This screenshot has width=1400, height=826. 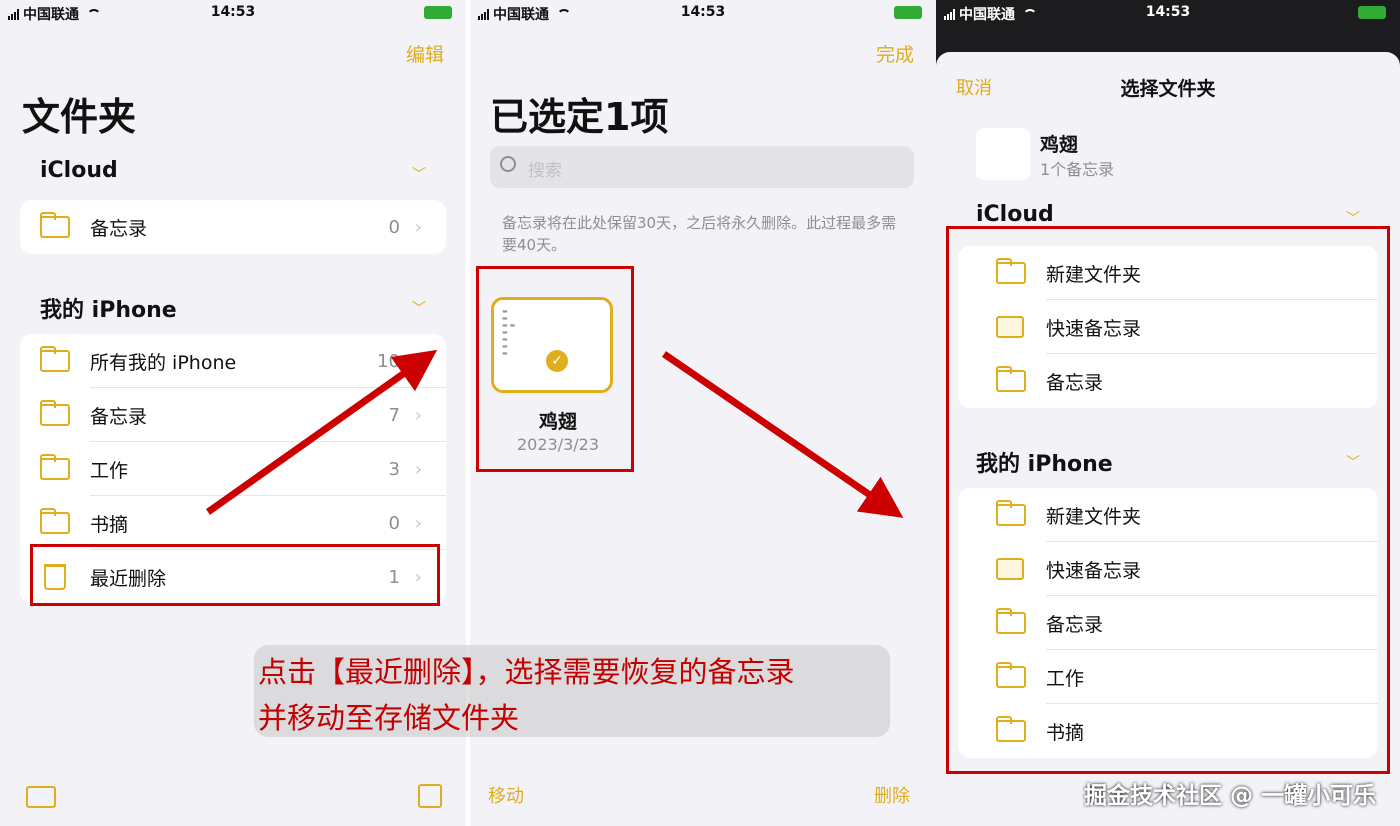 What do you see at coordinates (163, 362) in the screenshot?
I see `folder-label: 所有我的 iPhone` at bounding box center [163, 362].